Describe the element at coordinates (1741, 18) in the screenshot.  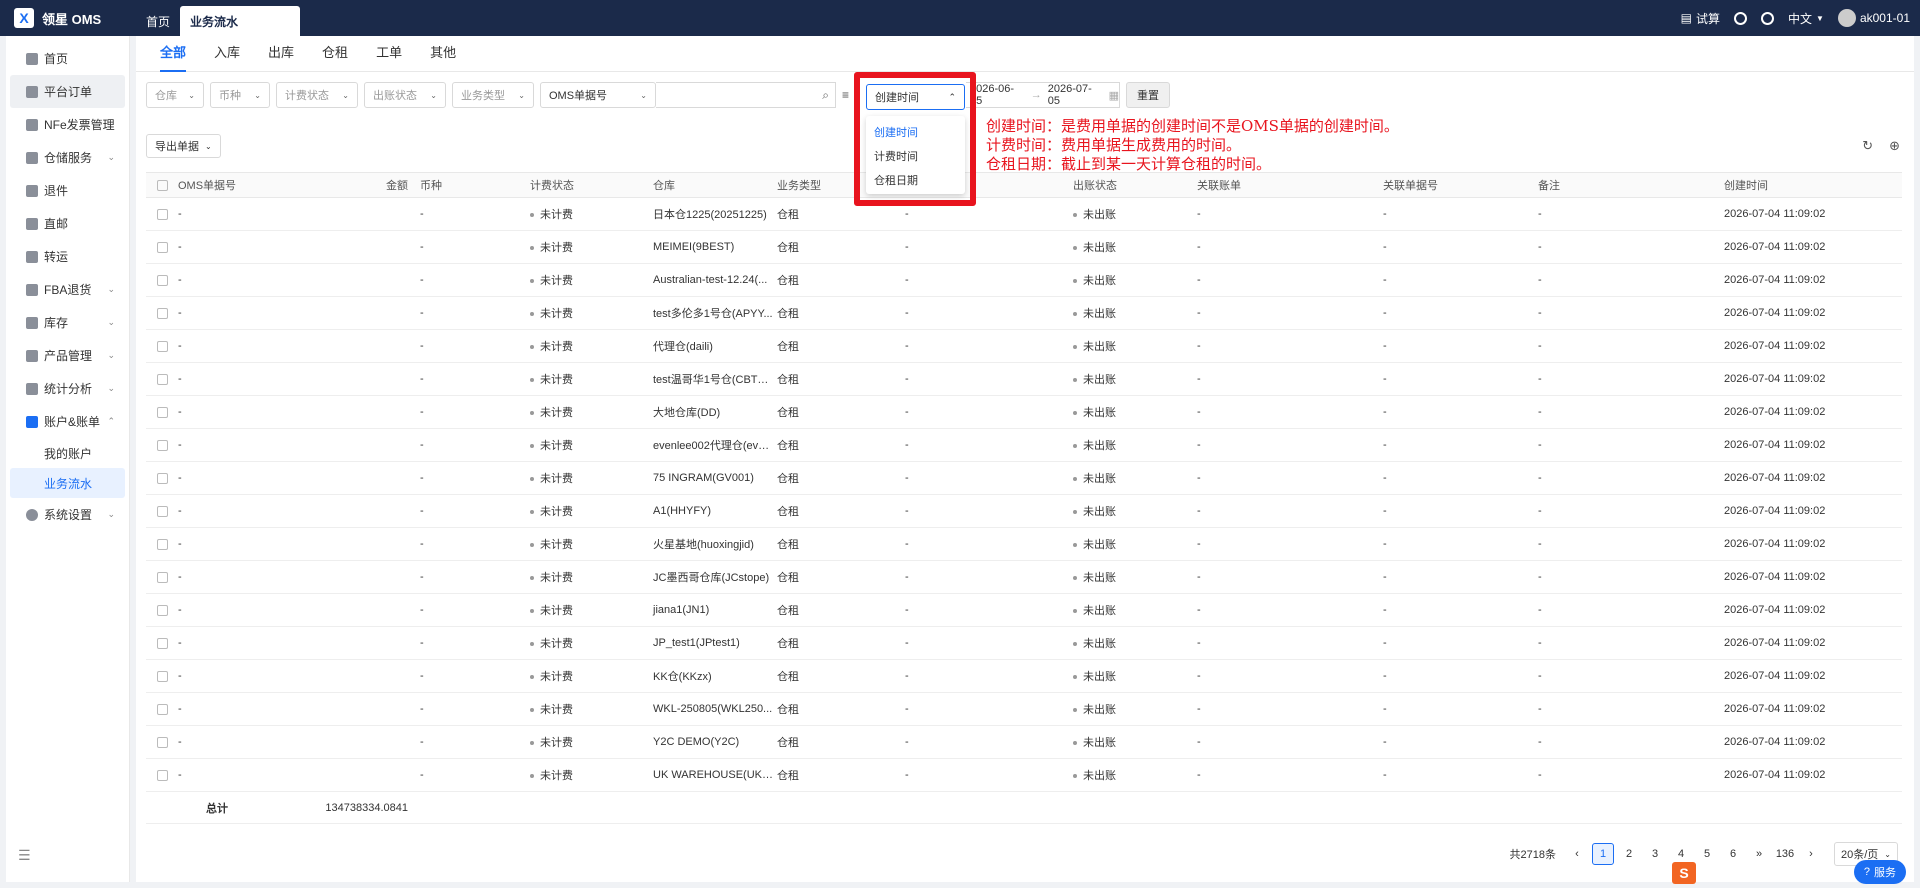
I see `download-button` at that location.